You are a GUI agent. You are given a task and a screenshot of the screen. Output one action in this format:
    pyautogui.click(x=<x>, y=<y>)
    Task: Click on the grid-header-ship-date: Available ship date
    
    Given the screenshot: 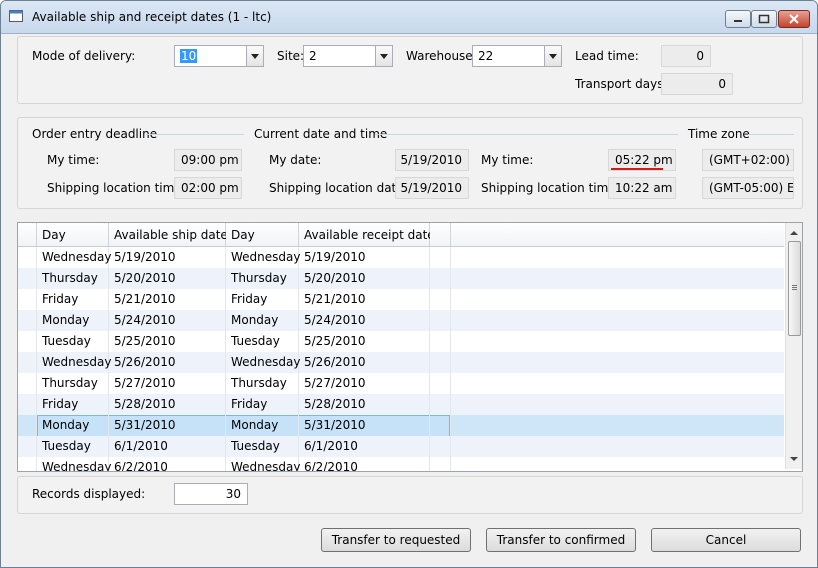 What is the action you would take?
    pyautogui.click(x=168, y=235)
    